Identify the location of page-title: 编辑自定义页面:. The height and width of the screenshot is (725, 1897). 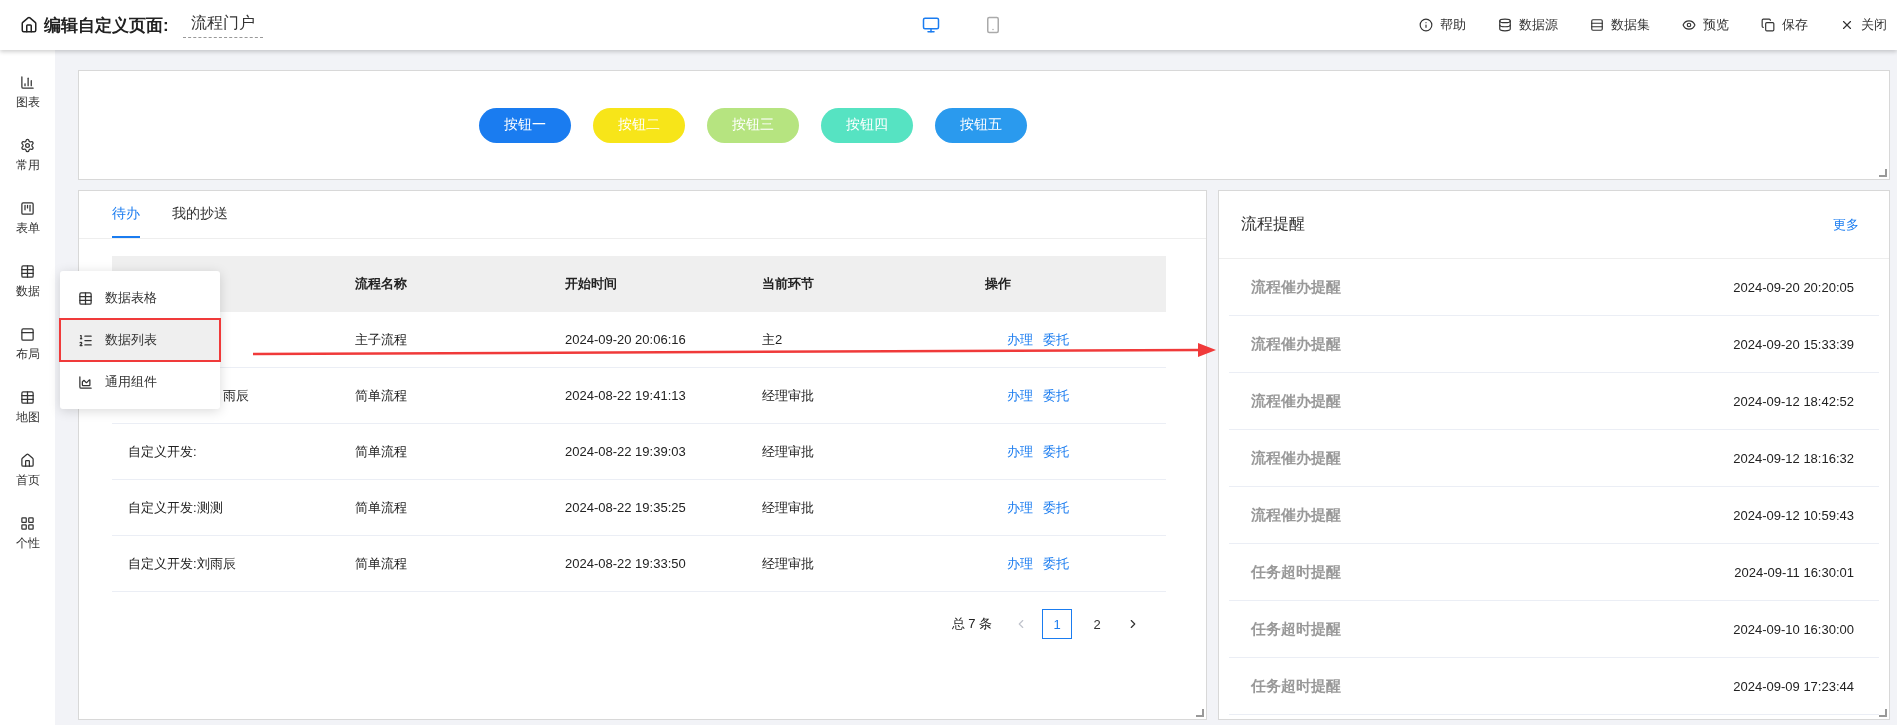
(106, 25).